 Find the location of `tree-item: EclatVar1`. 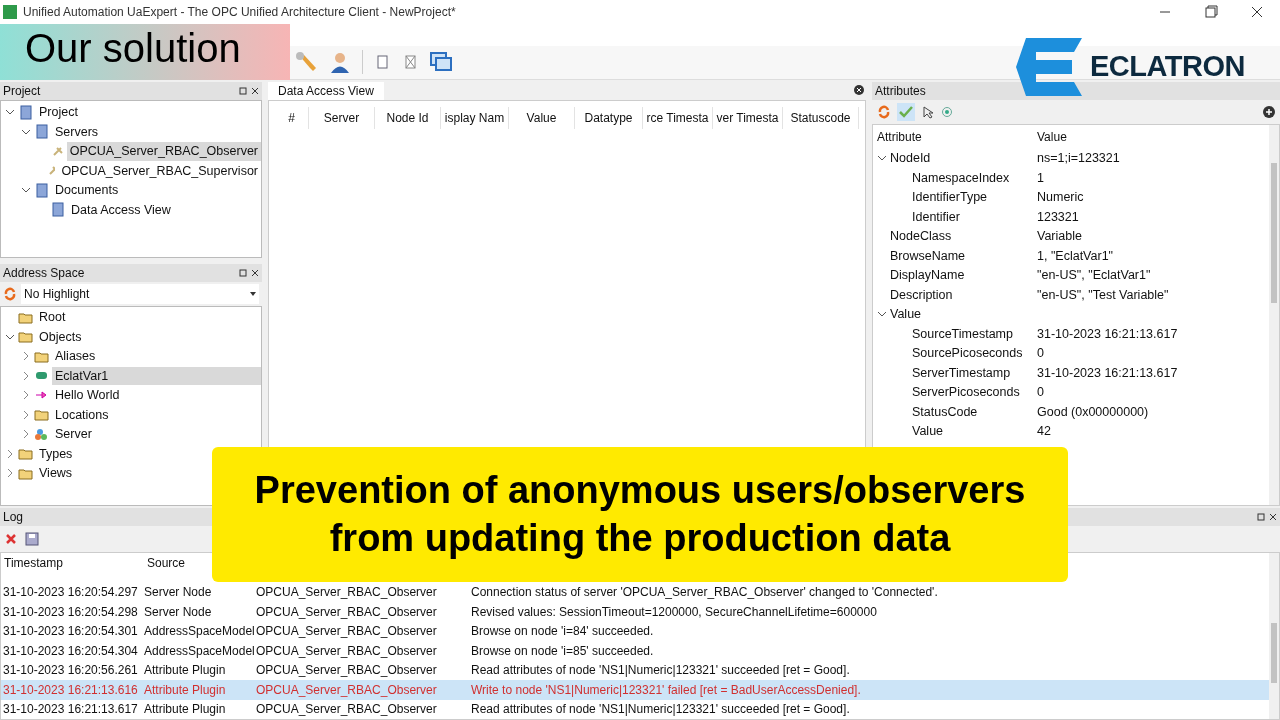

tree-item: EclatVar1 is located at coordinates (156, 376).